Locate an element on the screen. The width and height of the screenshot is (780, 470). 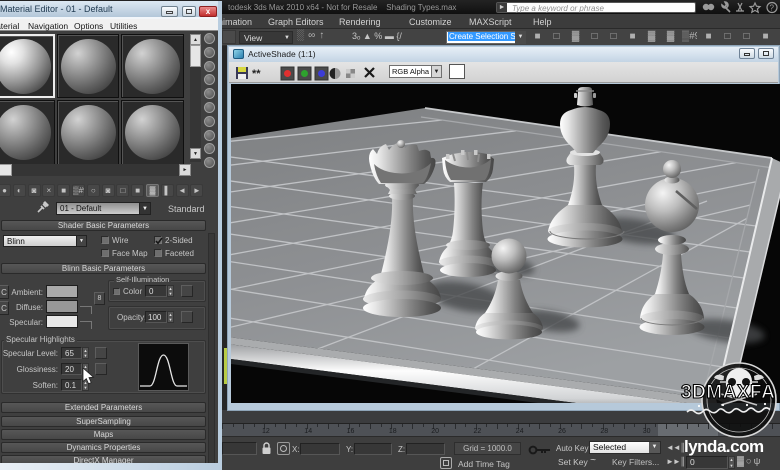
svg-text: 3DMAXFA is located at coordinates (728, 392).